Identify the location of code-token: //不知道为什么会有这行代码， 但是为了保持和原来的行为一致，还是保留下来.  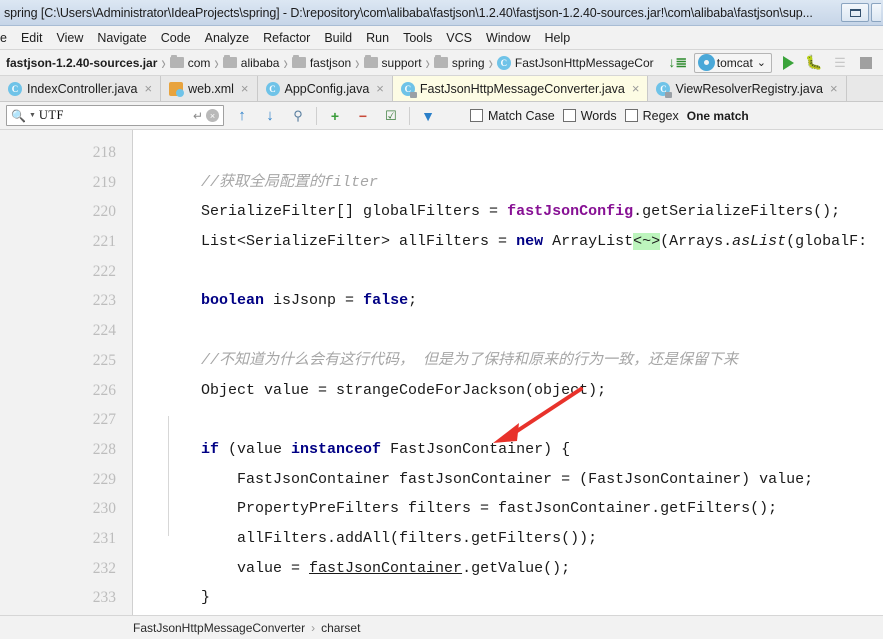
(470, 360).